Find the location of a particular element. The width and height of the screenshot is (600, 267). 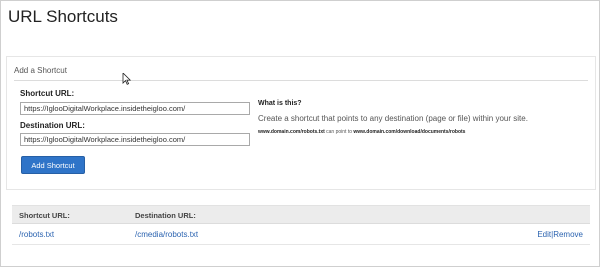

mouse-pointer-icon is located at coordinates (126, 79).